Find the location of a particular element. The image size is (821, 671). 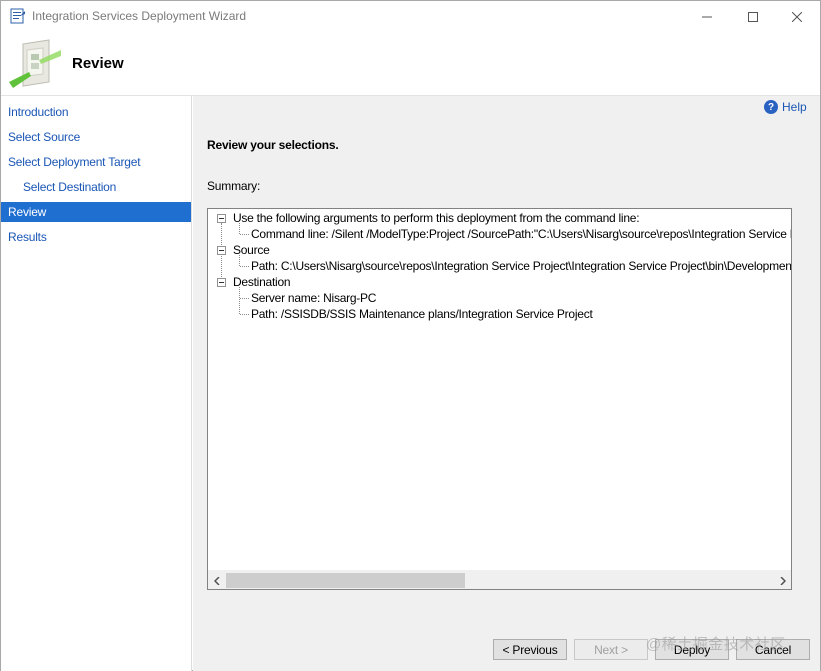

maximize-button is located at coordinates (753, 16).